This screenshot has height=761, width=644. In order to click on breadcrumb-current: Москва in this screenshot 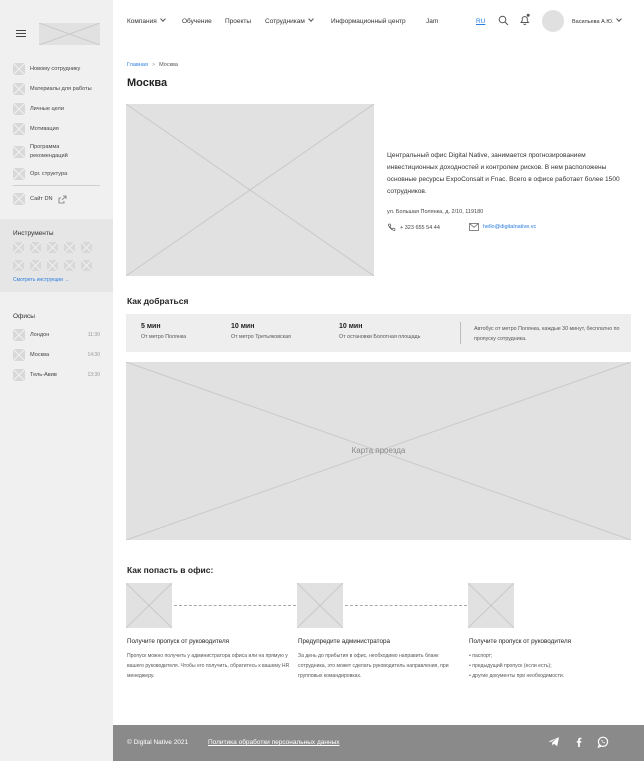, I will do `click(168, 65)`.